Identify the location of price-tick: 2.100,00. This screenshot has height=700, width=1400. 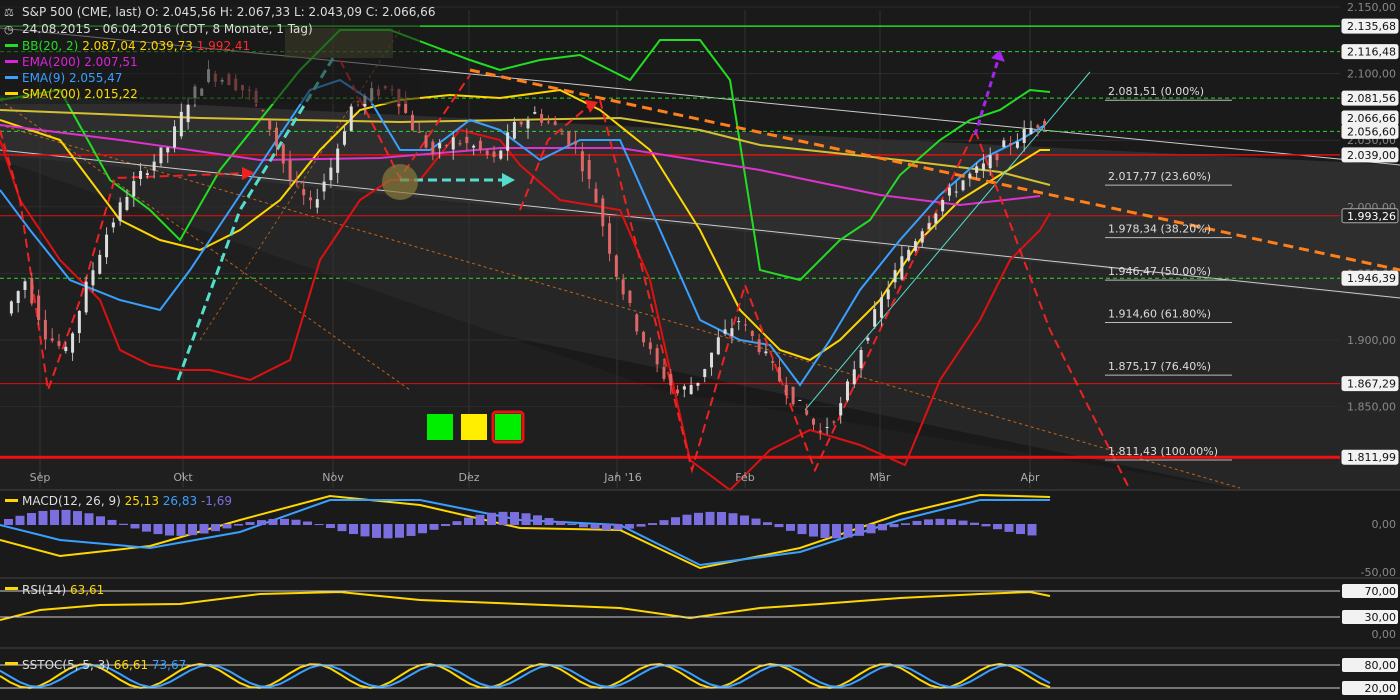
(1371, 74).